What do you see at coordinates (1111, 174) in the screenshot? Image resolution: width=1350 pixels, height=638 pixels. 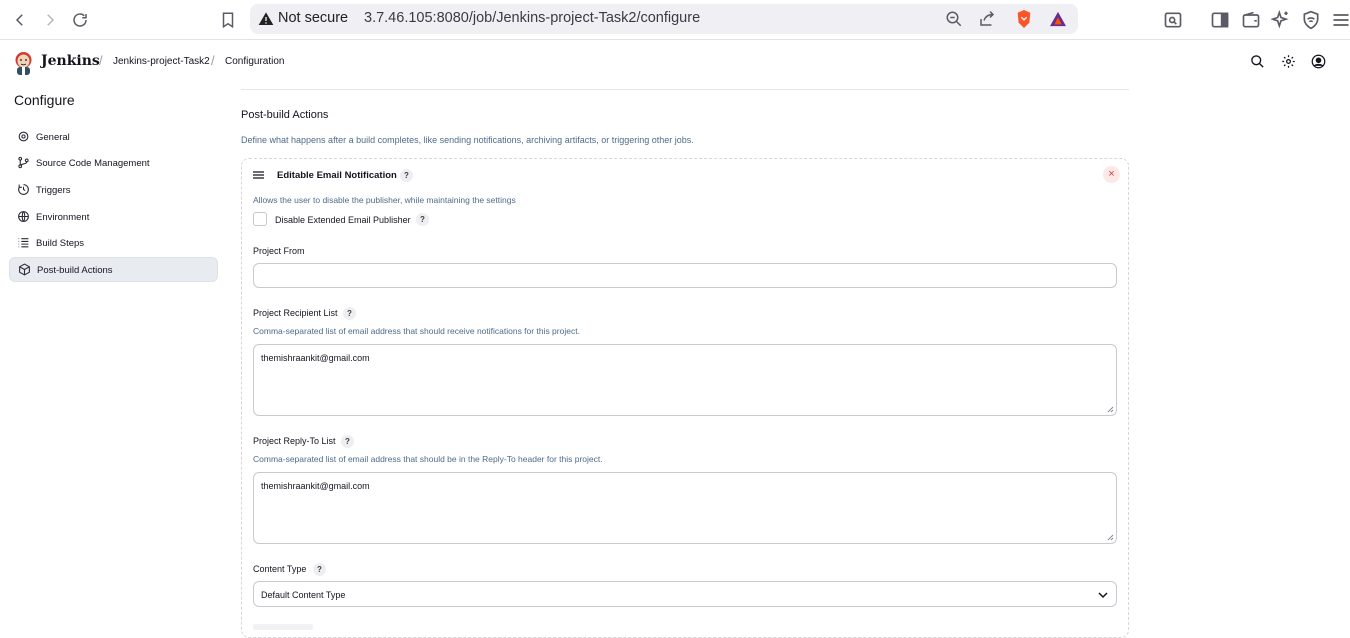 I see `close-button: ×` at bounding box center [1111, 174].